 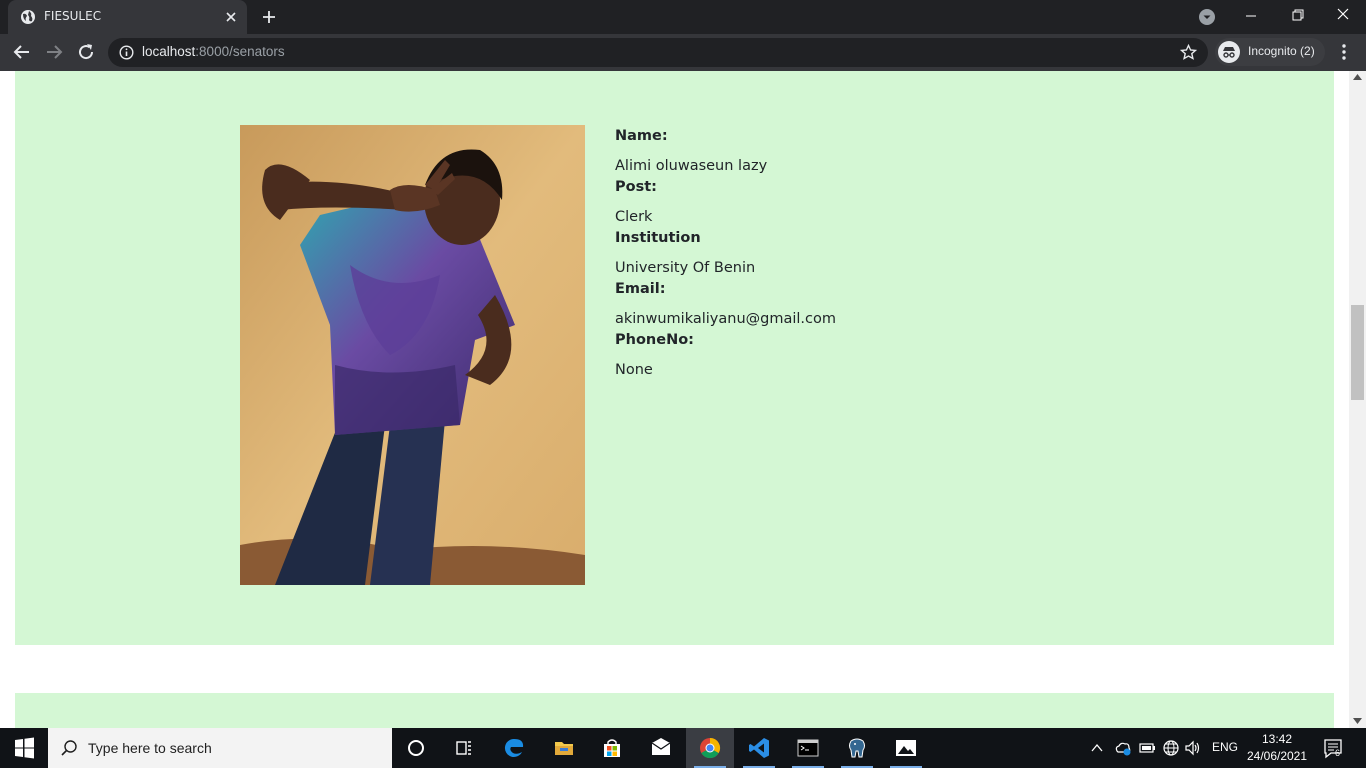 I want to click on close-tab-icon, so click(x=231, y=17).